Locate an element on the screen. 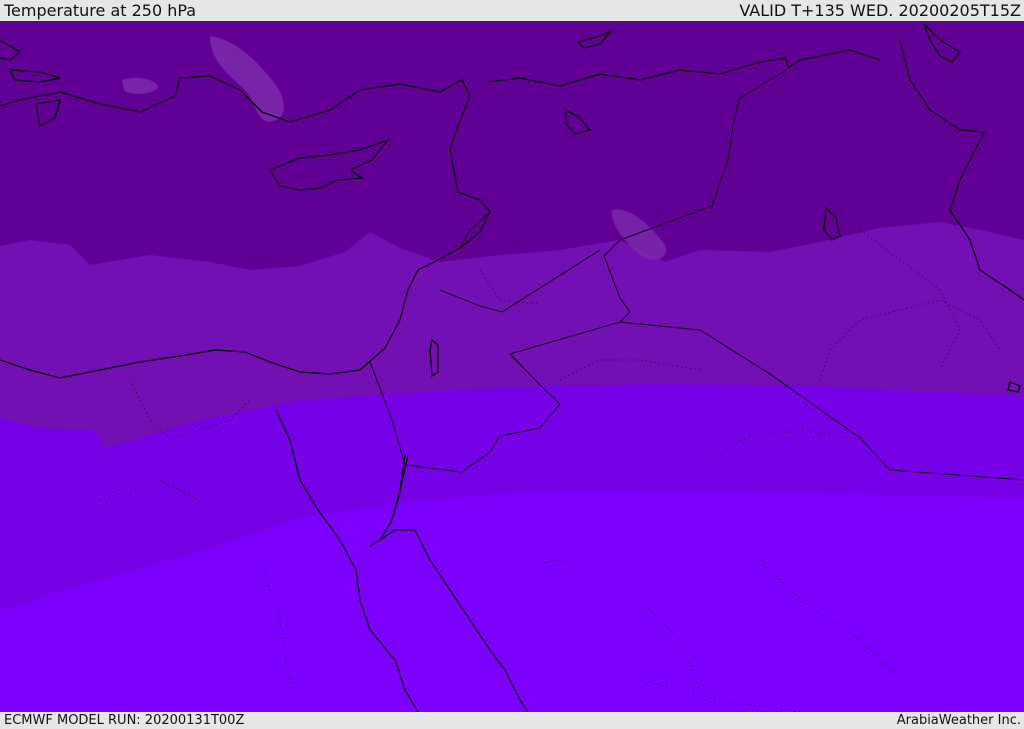  credit: ArabiaWeather Inc. is located at coordinates (958, 720).